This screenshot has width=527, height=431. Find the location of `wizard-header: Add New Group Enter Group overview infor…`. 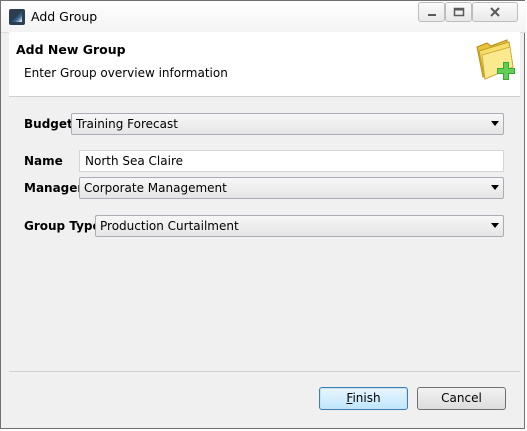

wizard-header: Add New Group Enter Group overview infor… is located at coordinates (264, 64).